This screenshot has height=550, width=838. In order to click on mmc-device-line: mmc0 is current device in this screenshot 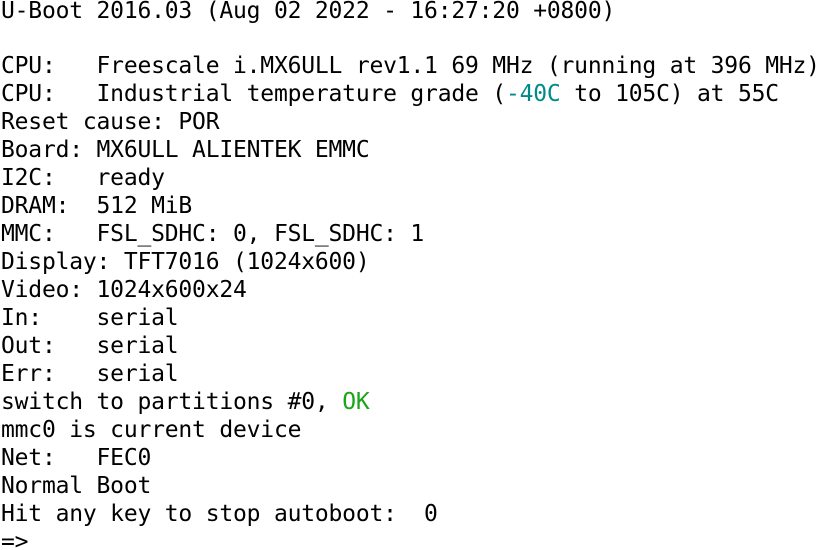, I will do `click(151, 430)`.